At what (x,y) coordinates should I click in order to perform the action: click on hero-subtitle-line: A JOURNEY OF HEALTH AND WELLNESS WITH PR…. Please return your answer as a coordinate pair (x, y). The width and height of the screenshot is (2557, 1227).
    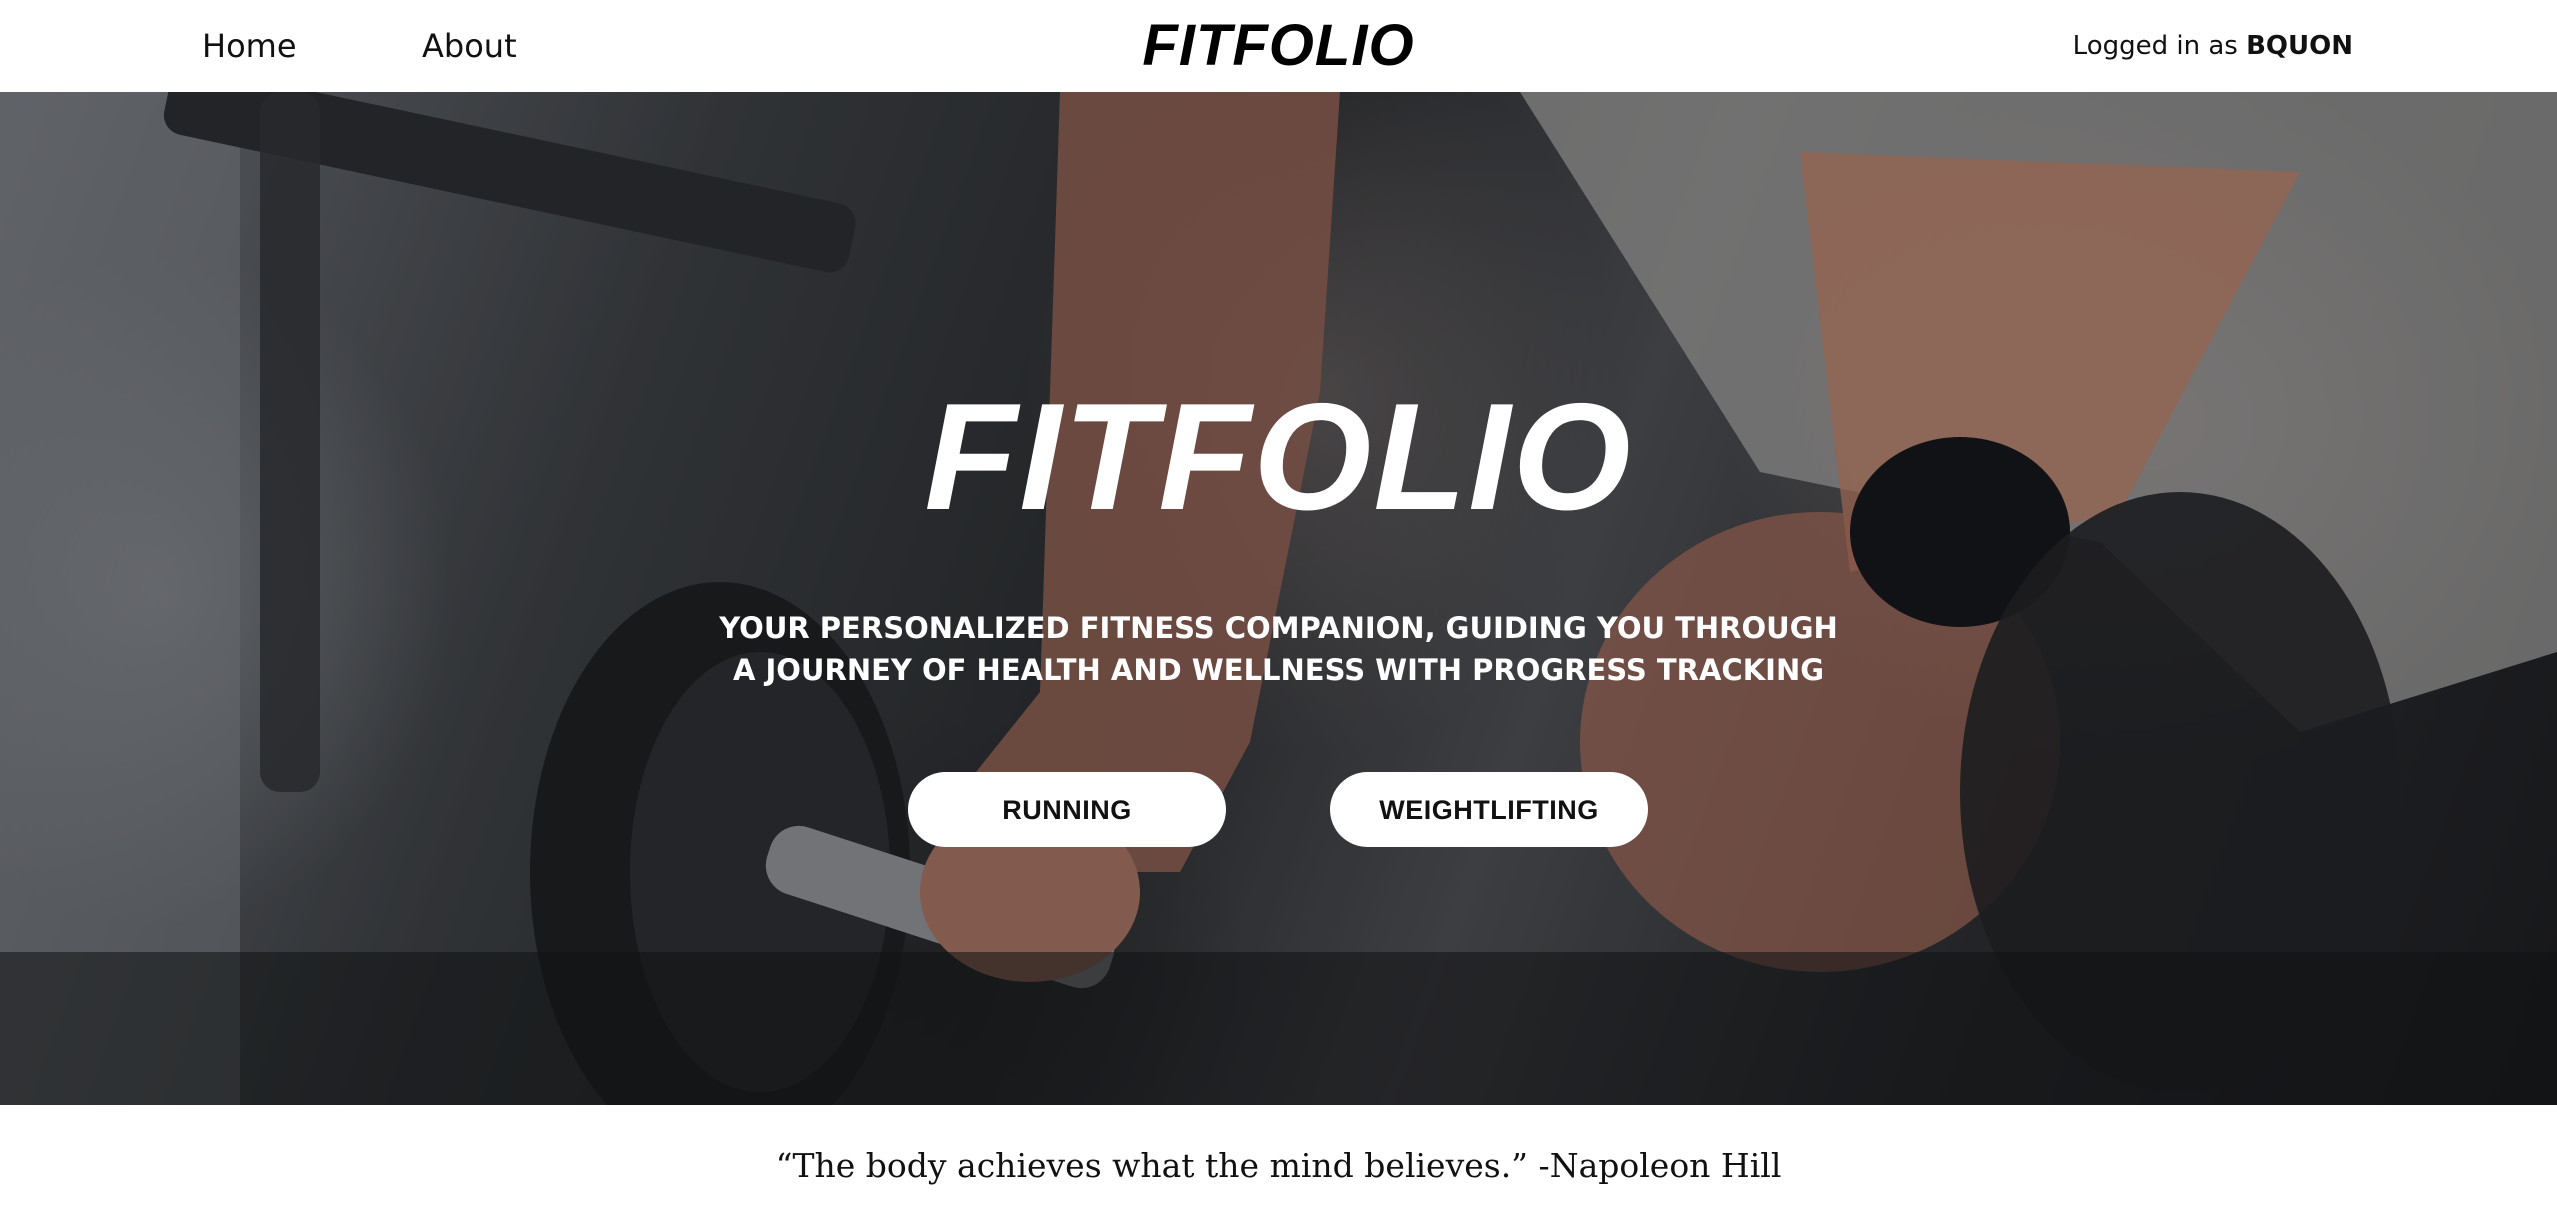
    Looking at the image, I should click on (1278, 670).